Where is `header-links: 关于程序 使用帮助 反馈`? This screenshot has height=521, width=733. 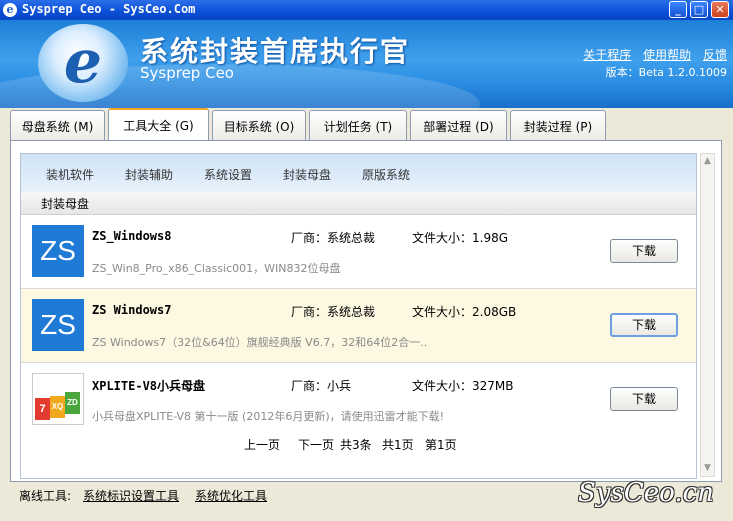
header-links: 关于程序 使用帮助 反馈 is located at coordinates (651, 54).